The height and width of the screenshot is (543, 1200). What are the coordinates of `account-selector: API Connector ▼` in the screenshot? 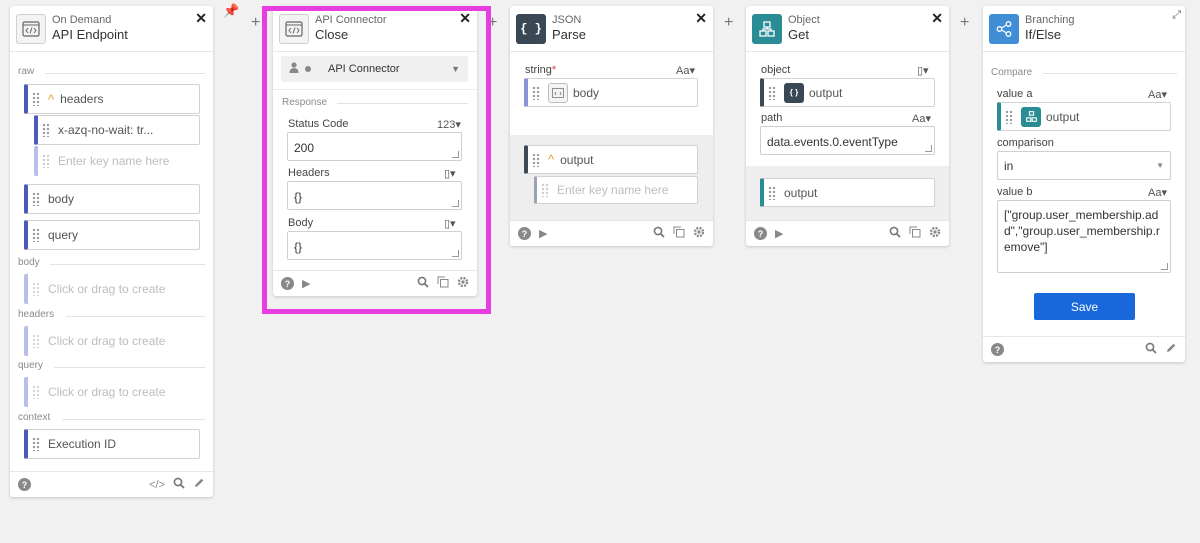 It's located at (374, 69).